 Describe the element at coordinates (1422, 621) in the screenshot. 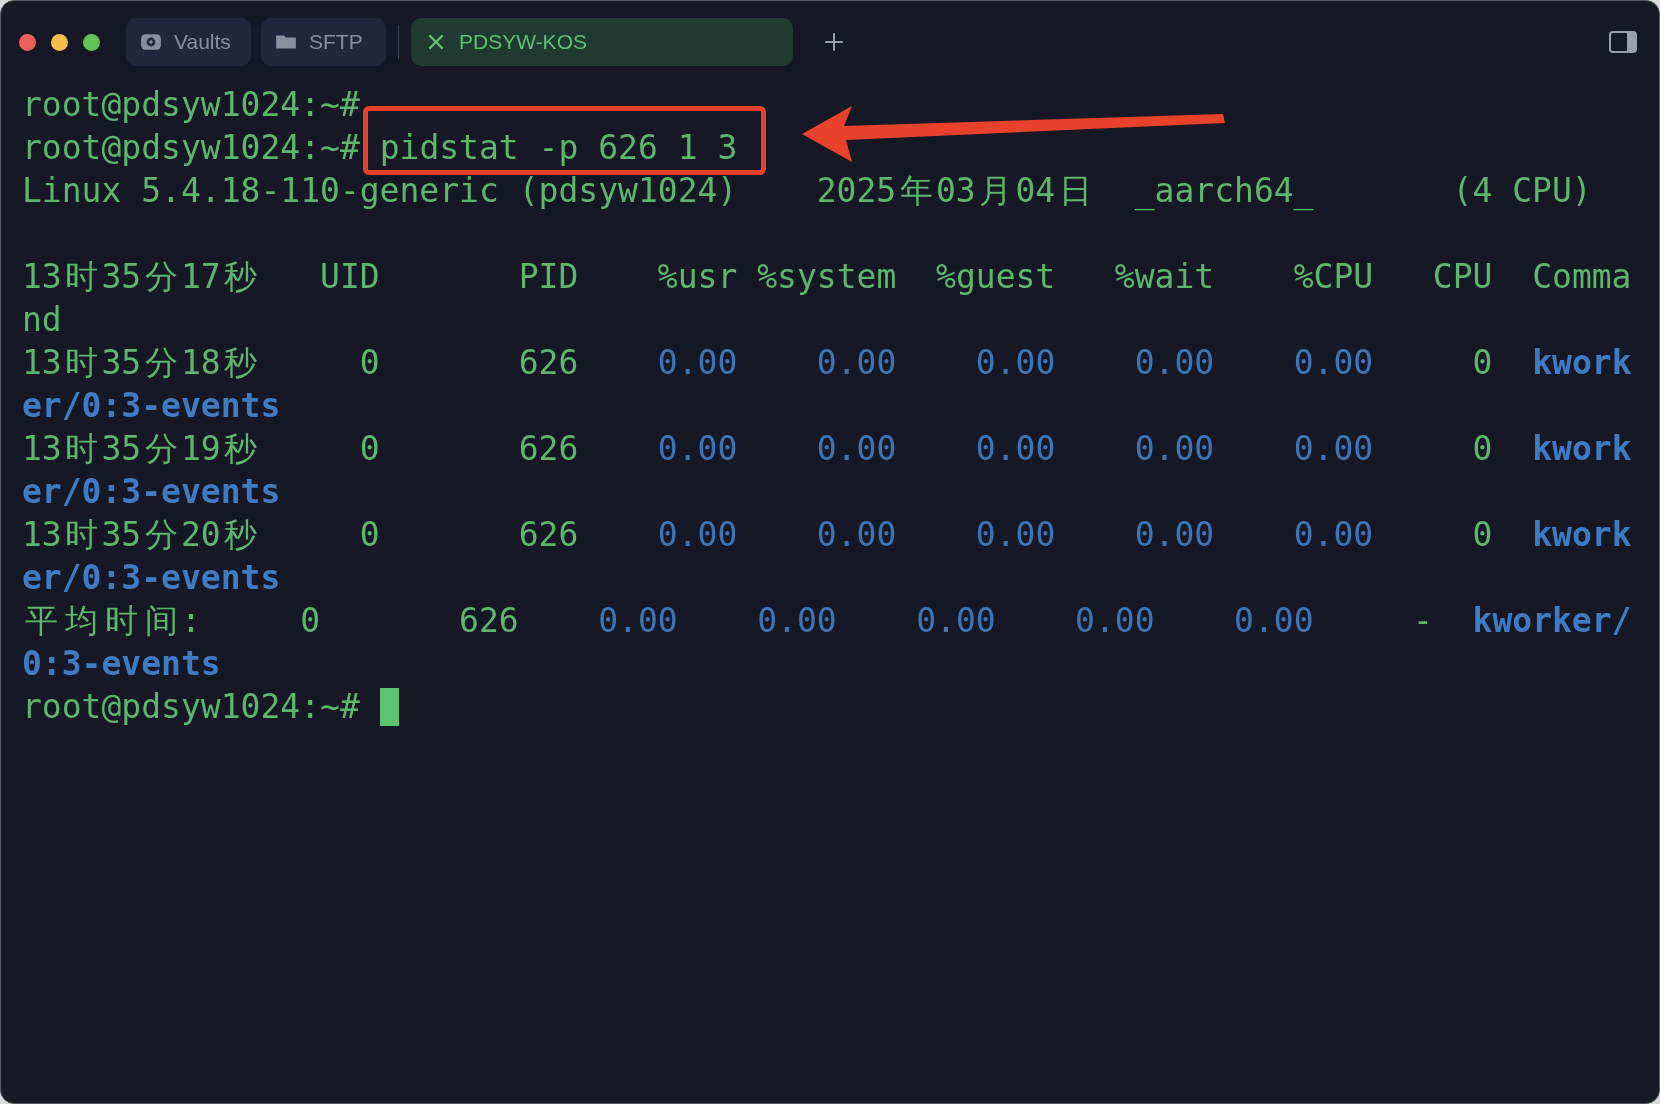

I see `terminal-text: -` at that location.